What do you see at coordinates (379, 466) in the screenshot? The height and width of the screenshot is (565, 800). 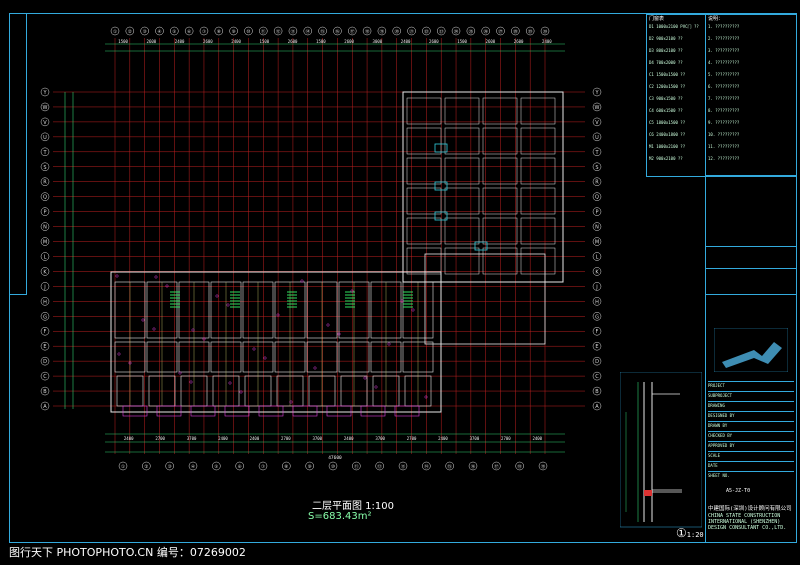 I see `grid-axis-label-bottom: ⑫` at bounding box center [379, 466].